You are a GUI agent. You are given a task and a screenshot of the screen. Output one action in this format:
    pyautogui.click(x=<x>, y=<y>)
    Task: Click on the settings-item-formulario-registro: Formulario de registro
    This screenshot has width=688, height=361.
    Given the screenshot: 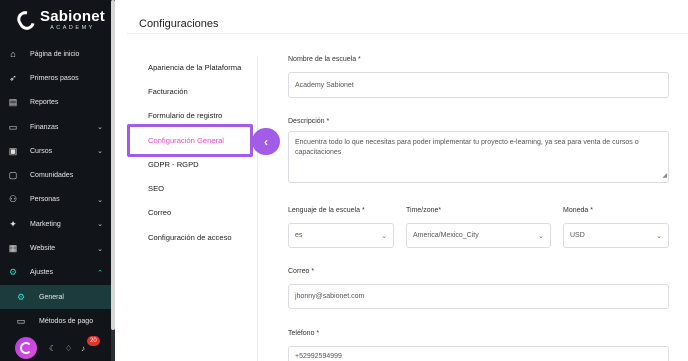 What is the action you would take?
    pyautogui.click(x=185, y=115)
    